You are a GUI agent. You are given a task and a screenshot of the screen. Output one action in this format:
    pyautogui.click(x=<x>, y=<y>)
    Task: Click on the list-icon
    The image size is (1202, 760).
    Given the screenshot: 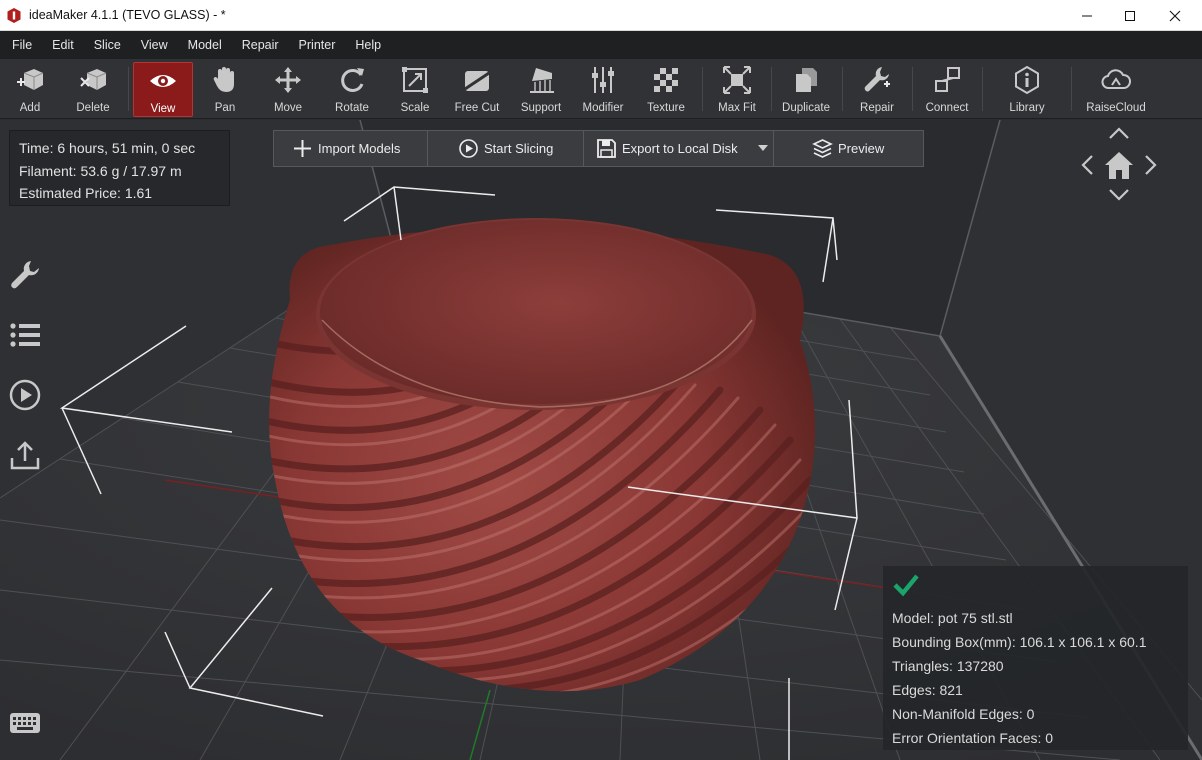 What is the action you would take?
    pyautogui.click(x=25, y=335)
    